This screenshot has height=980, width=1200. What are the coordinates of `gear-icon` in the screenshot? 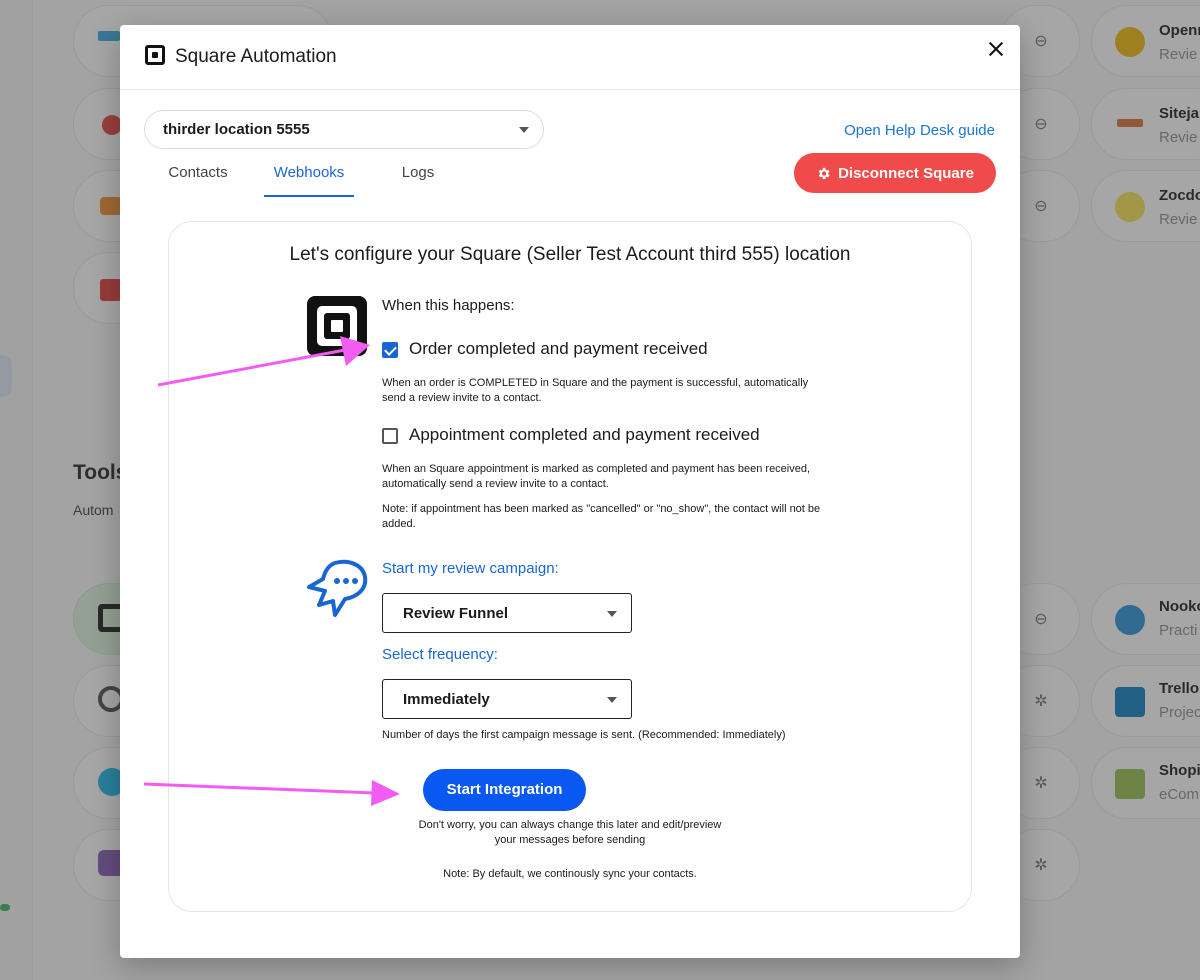 It's located at (824, 173).